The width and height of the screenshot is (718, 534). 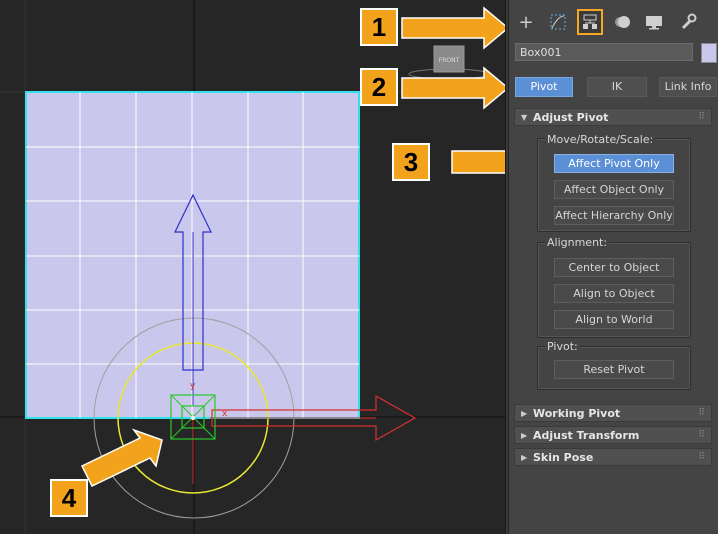 I want to click on x-axis-label: x, so click(x=225, y=414).